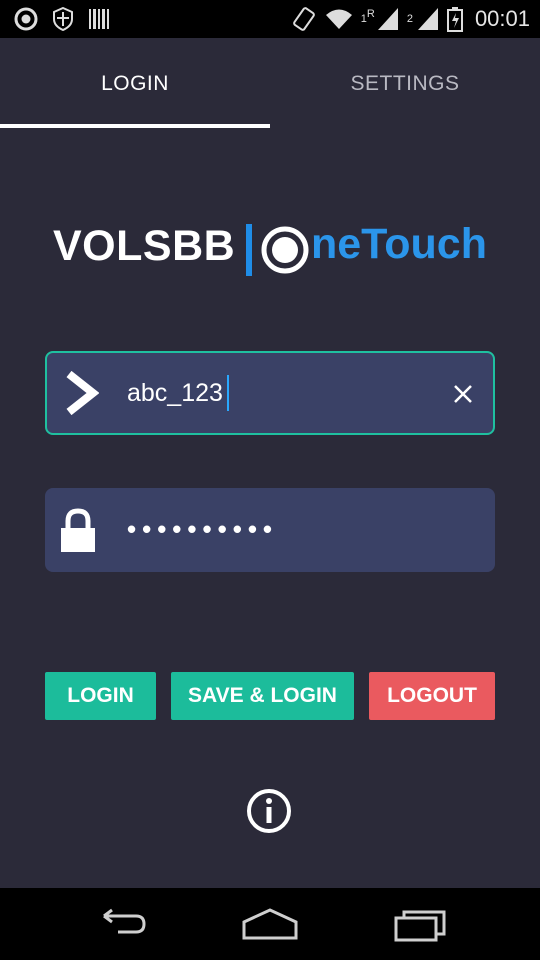 The image size is (540, 960). Describe the element at coordinates (262, 696) in the screenshot. I see `save-and-login-button: SAVE & LOGIN` at that location.